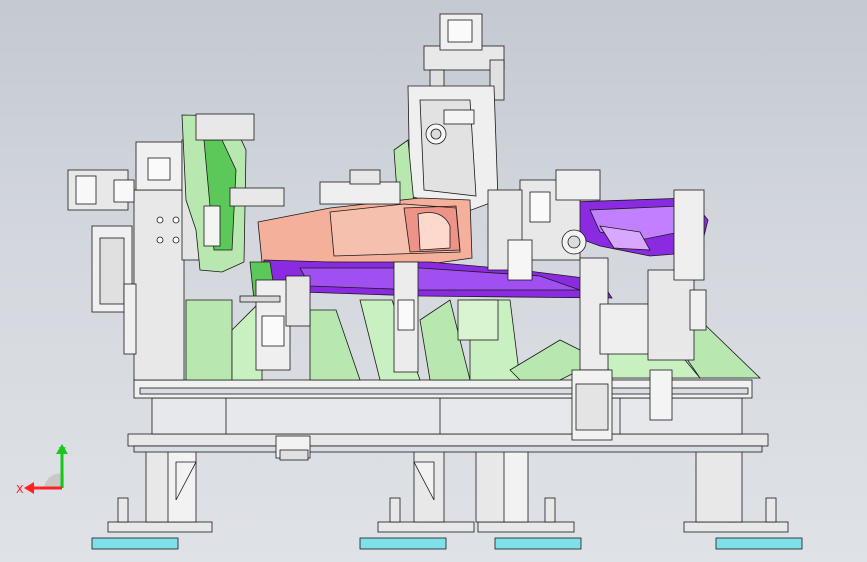 The image size is (867, 562). Describe the element at coordinates (479, 249) in the screenshot. I see `workpiece` at that location.